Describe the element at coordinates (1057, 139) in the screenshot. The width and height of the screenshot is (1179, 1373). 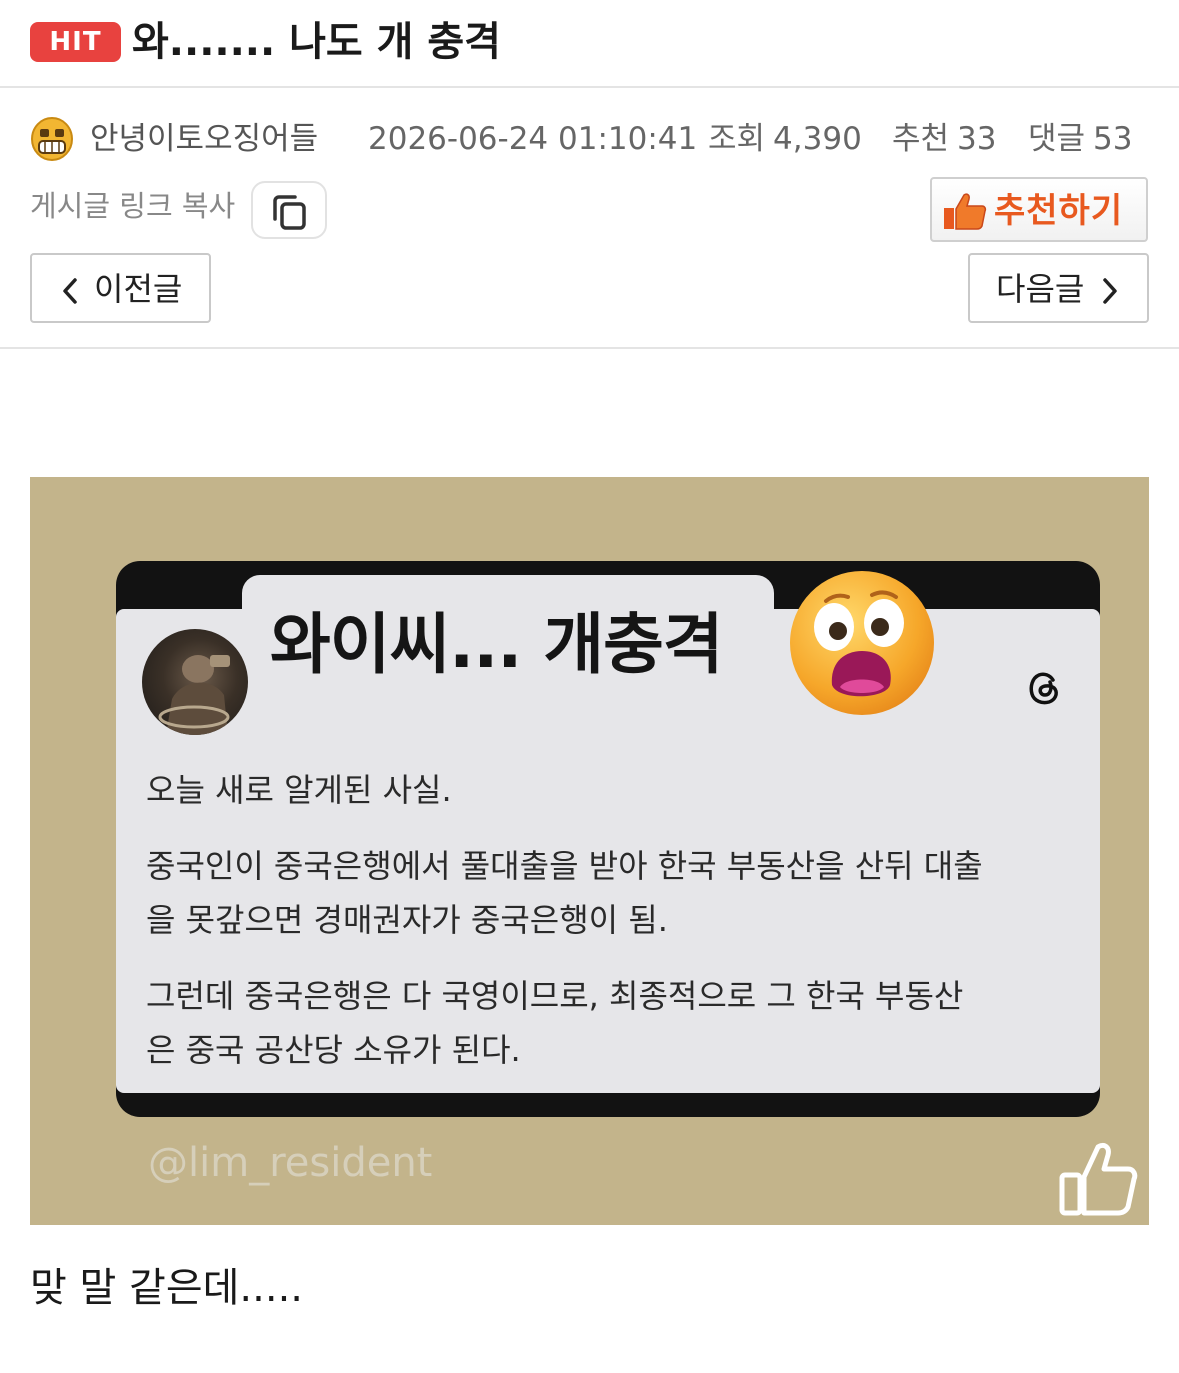
I see `comment-label: 댓글` at that location.